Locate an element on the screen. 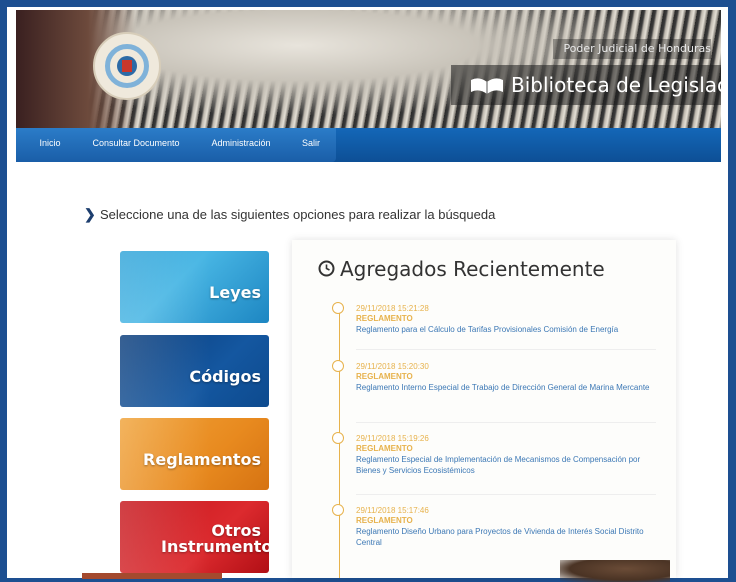  tile-leyes: Leyes is located at coordinates (194, 287).